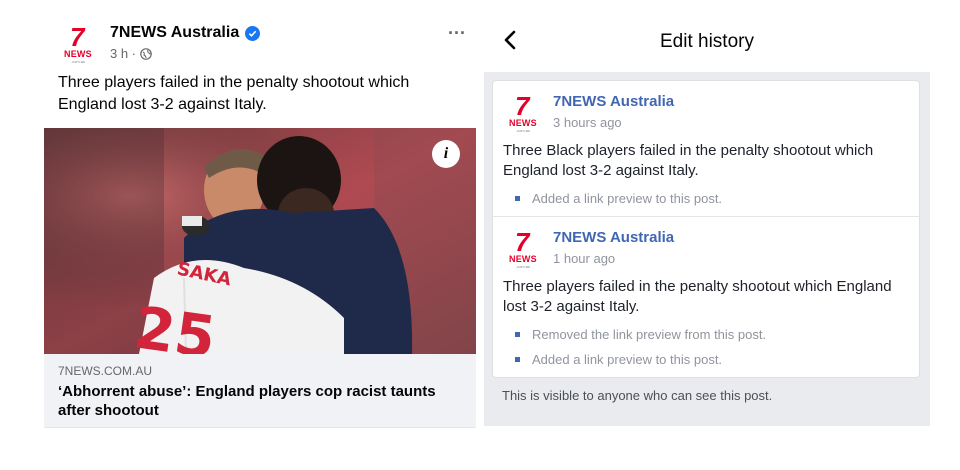  I want to click on verified-badge-icon, so click(253, 33).